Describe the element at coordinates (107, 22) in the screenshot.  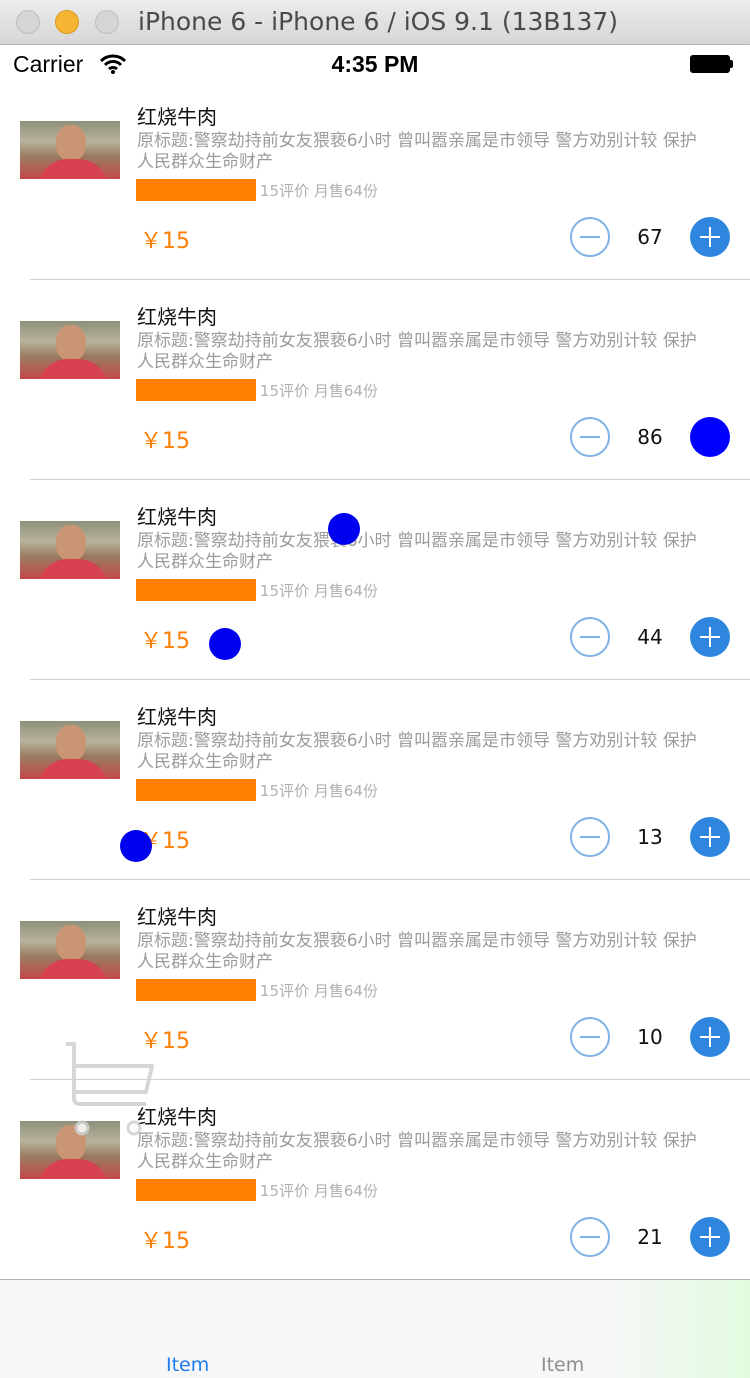
I see `zoom-window-button` at that location.